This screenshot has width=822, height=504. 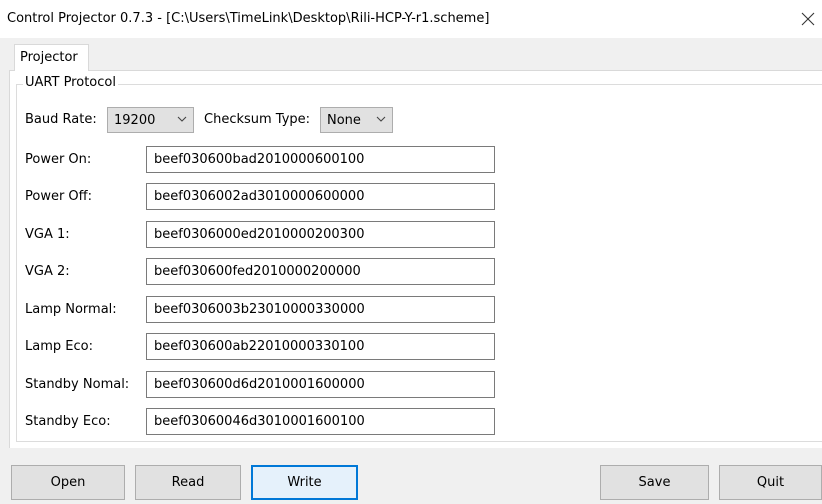 What do you see at coordinates (61, 119) in the screenshot?
I see `baud-rate-label: Baud Rate:` at bounding box center [61, 119].